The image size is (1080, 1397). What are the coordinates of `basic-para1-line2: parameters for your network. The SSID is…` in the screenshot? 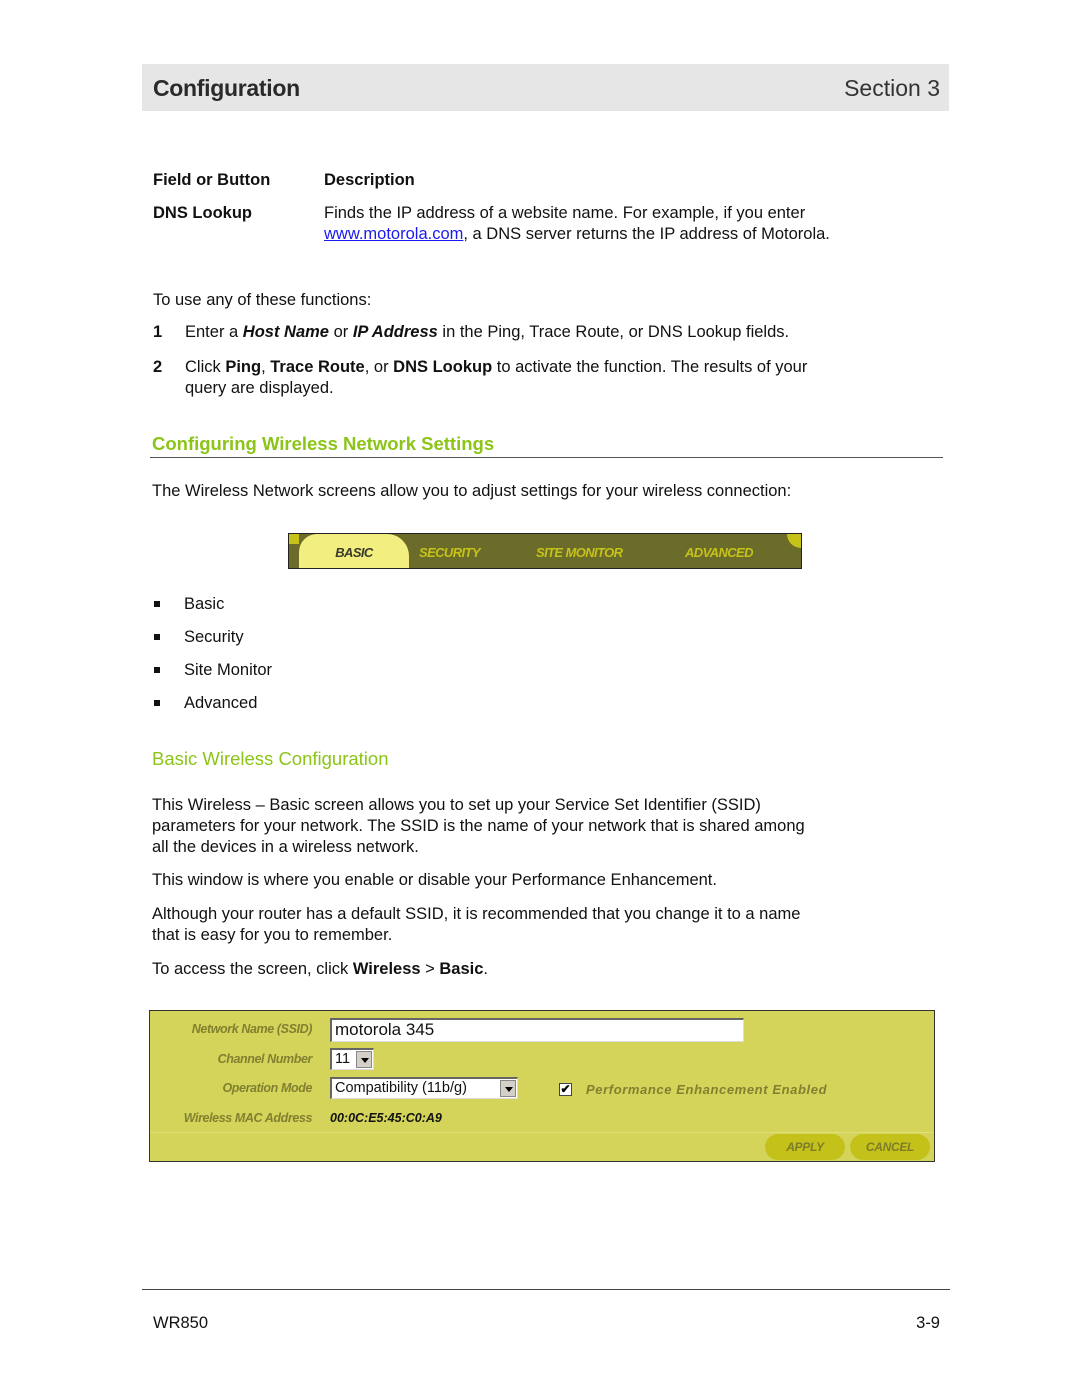 It's located at (478, 826).